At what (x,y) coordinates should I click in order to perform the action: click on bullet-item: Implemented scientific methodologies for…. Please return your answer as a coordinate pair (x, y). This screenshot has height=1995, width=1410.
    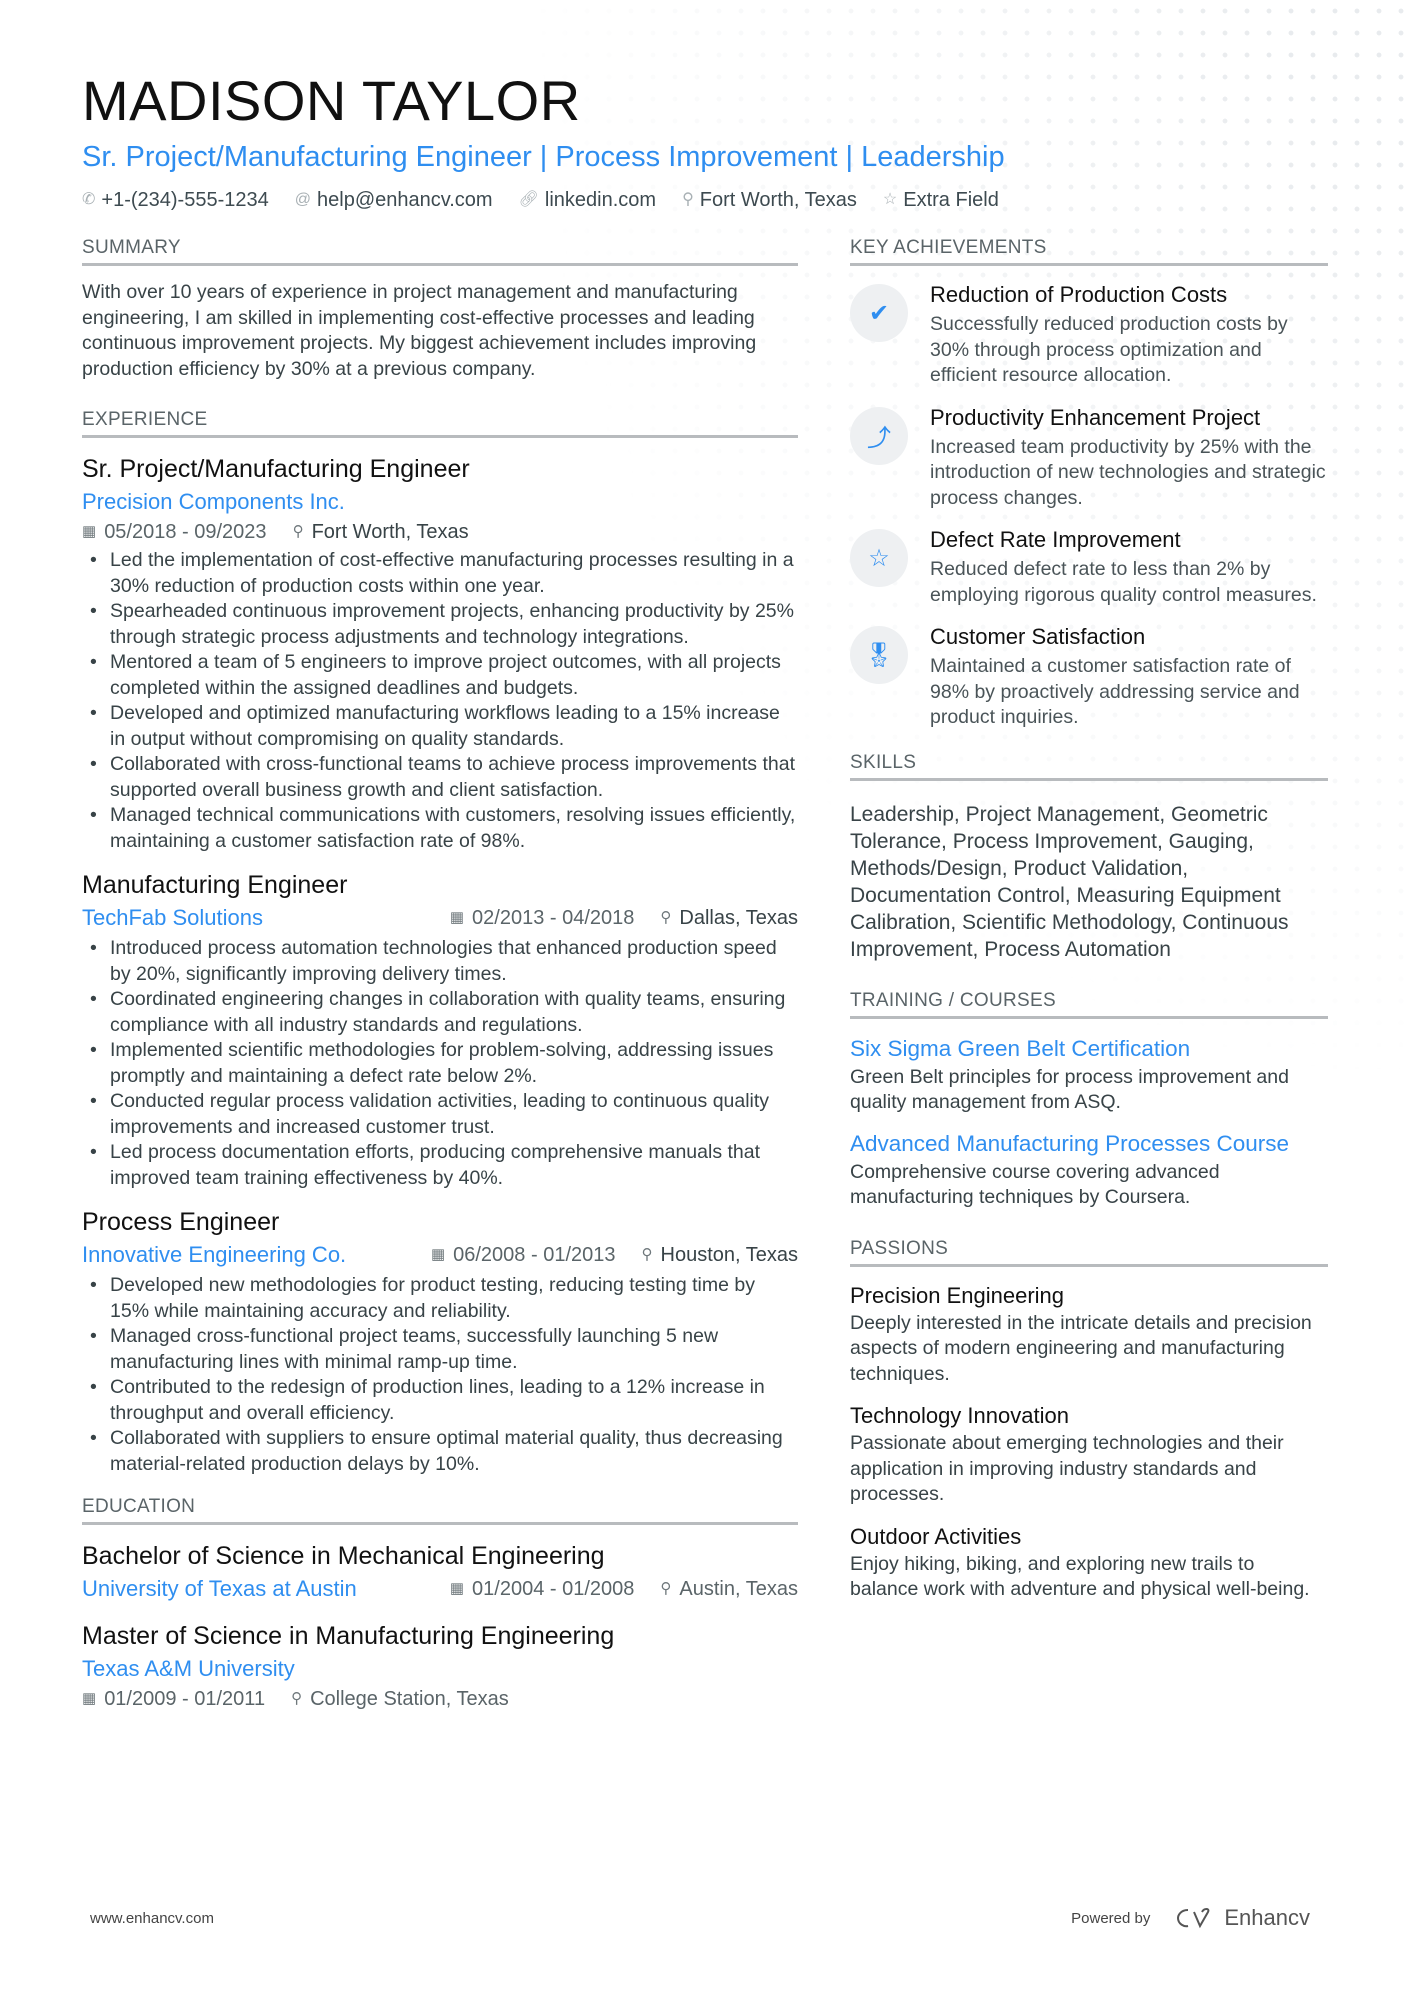
    Looking at the image, I should click on (440, 1063).